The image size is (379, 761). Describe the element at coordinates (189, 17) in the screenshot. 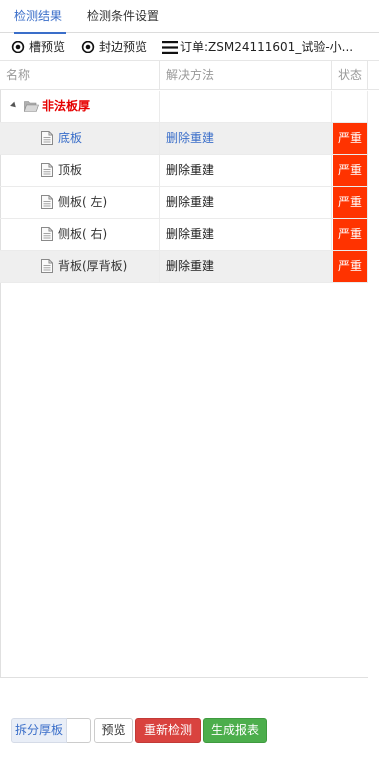

I see `tab-bar: 检测结果 检测条件设置` at that location.